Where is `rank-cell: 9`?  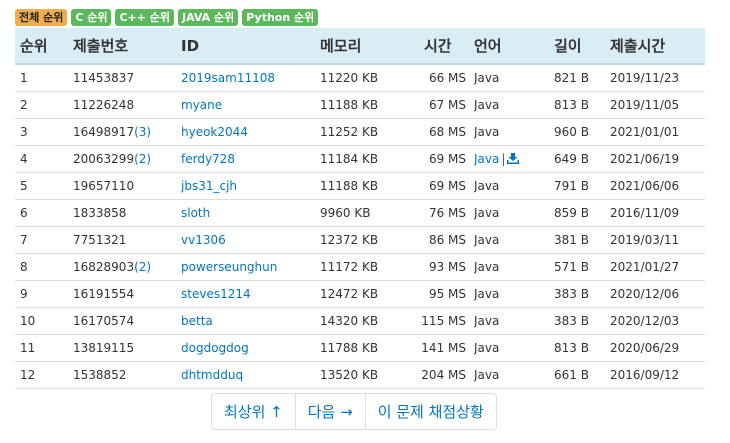
rank-cell: 9 is located at coordinates (44, 294).